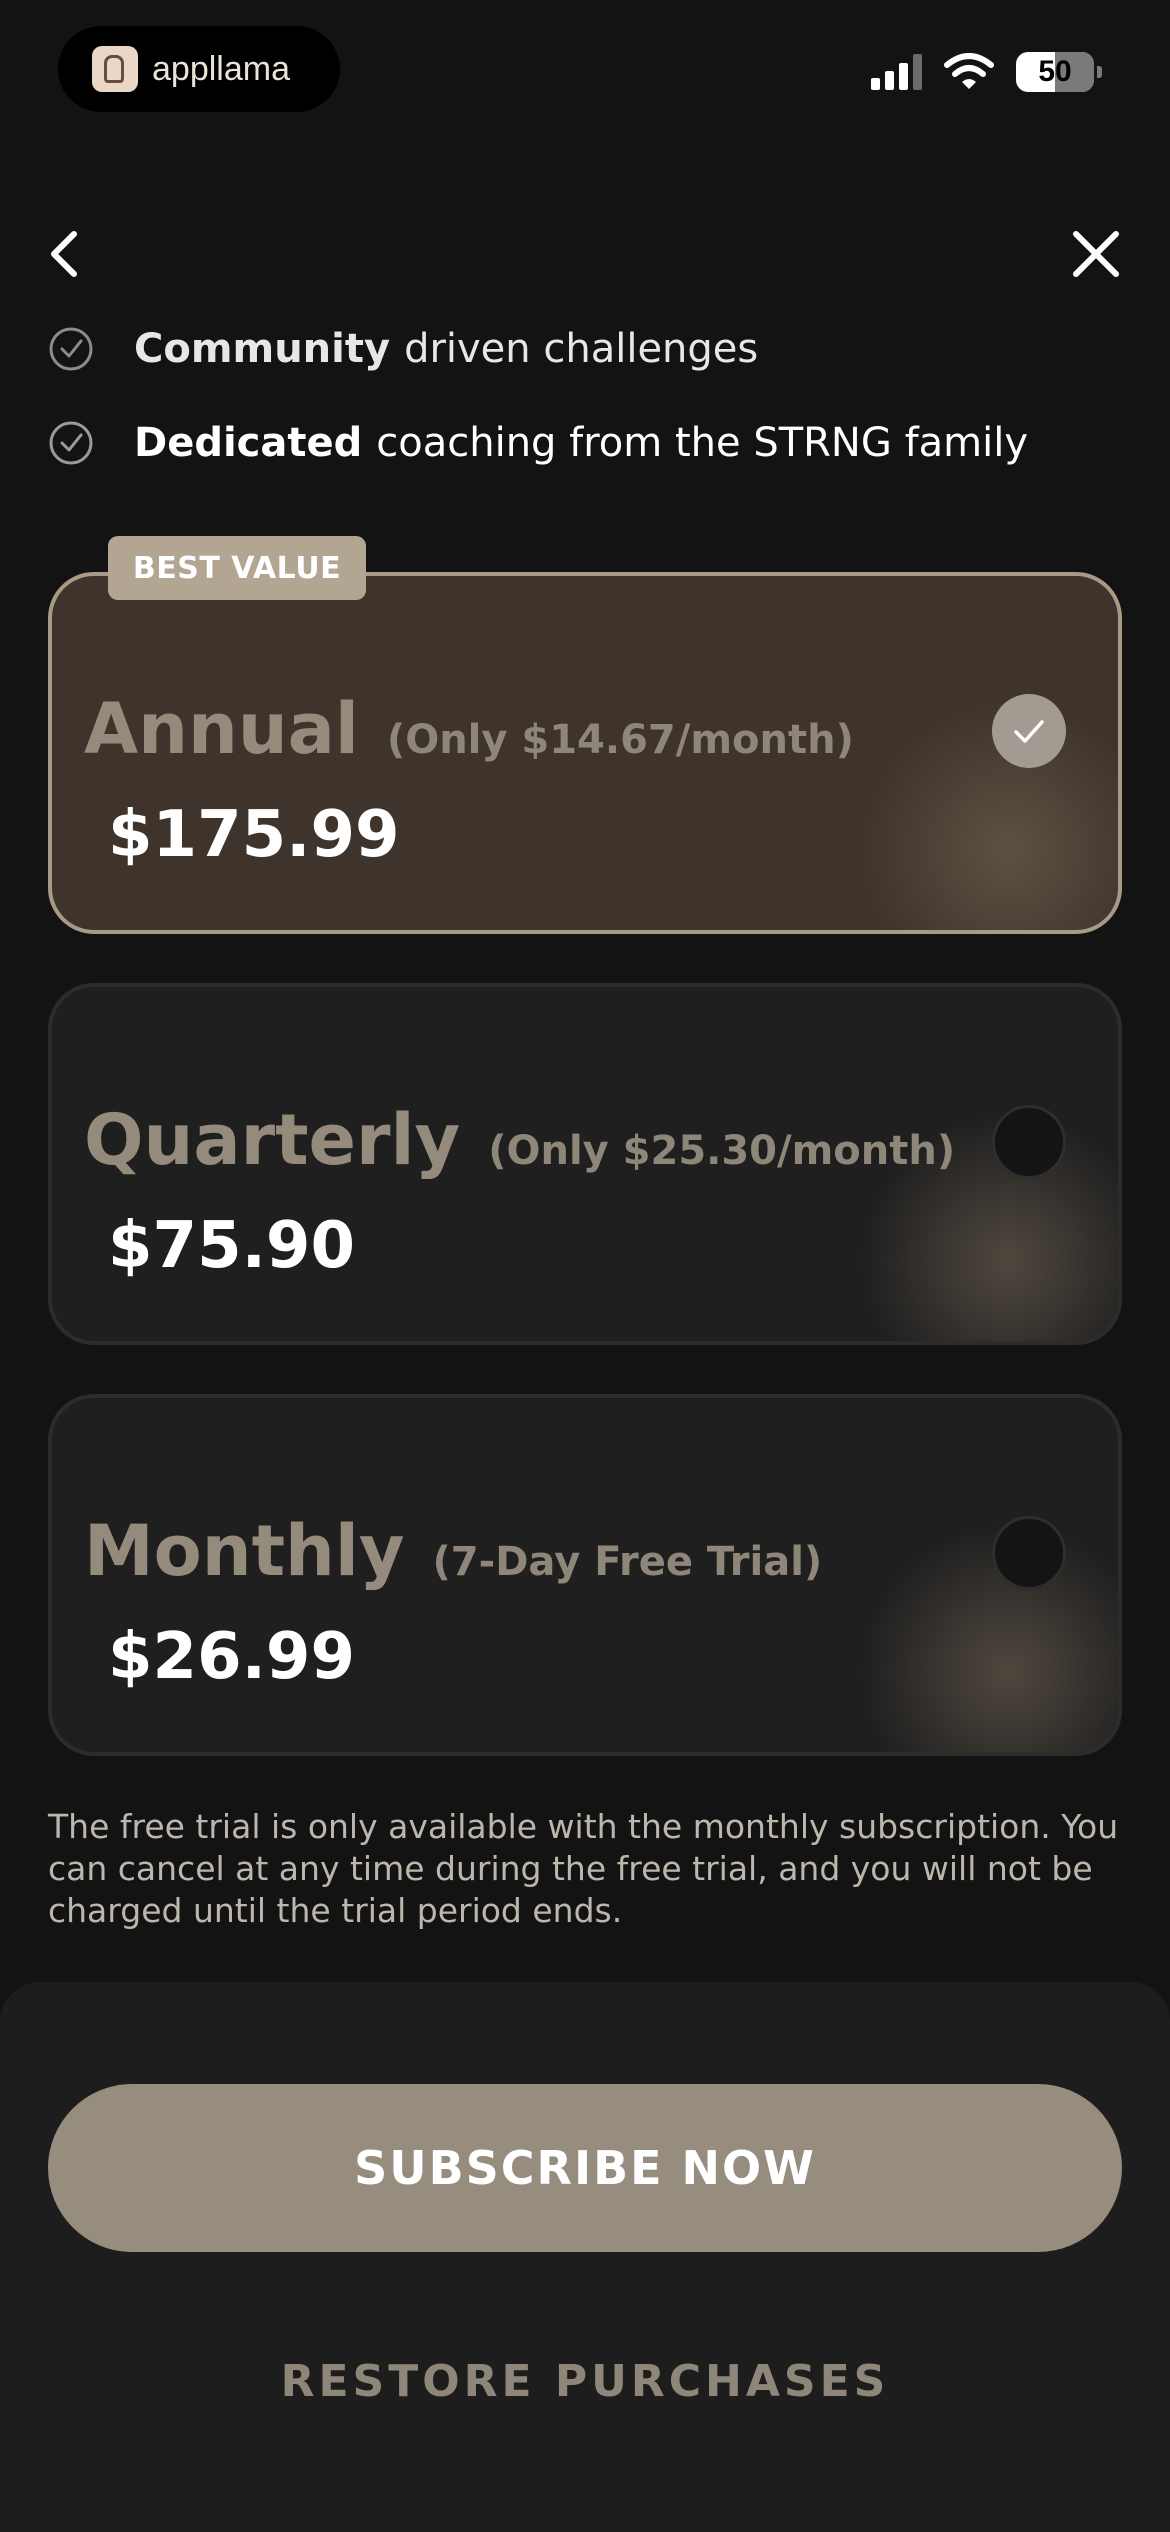  What do you see at coordinates (115, 69) in the screenshot?
I see `llama-logo-icon` at bounding box center [115, 69].